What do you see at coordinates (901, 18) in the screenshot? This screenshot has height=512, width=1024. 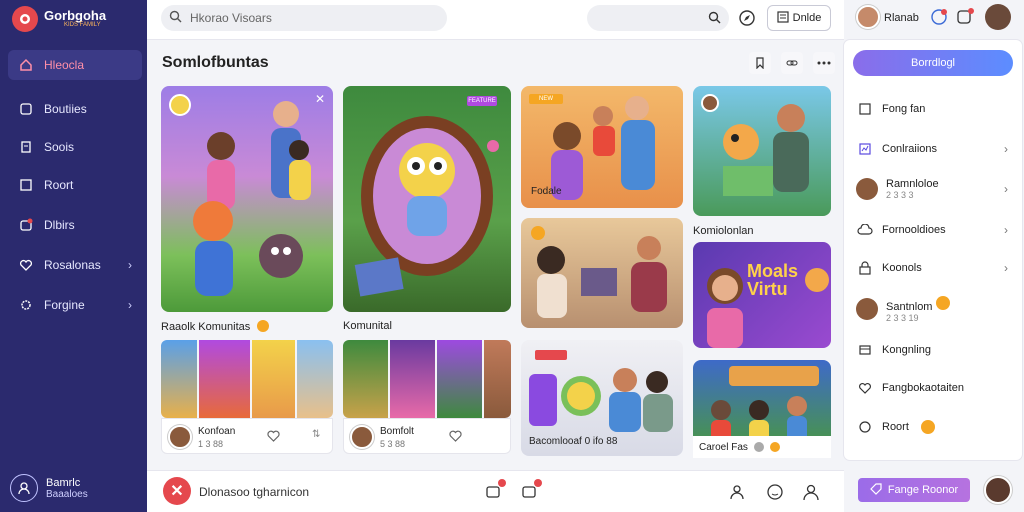 I see `user-name: Rlanab` at bounding box center [901, 18].